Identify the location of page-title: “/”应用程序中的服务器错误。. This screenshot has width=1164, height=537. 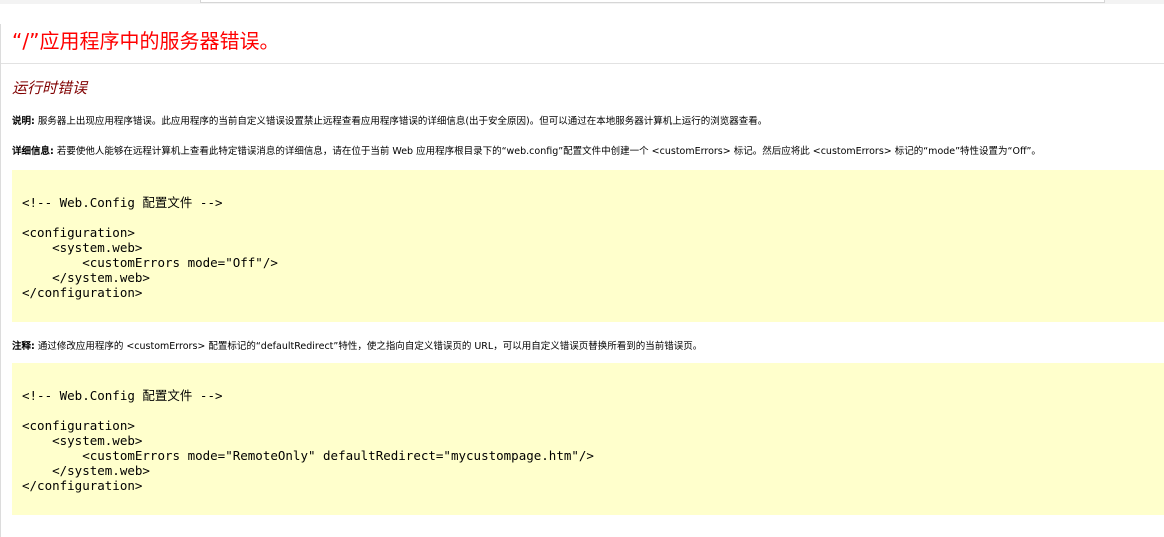
(146, 41).